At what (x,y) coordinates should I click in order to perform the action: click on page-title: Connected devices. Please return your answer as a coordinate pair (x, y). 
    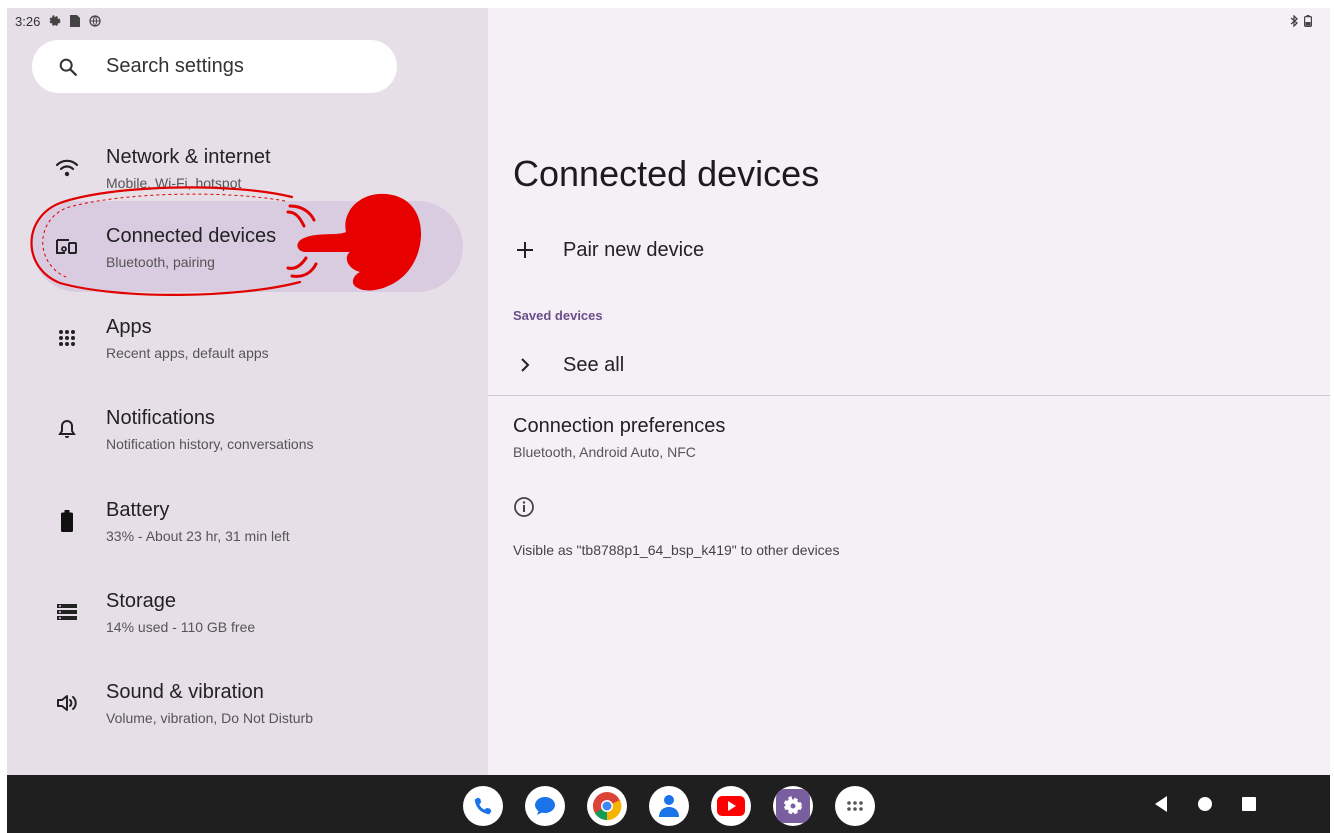
    Looking at the image, I should click on (666, 173).